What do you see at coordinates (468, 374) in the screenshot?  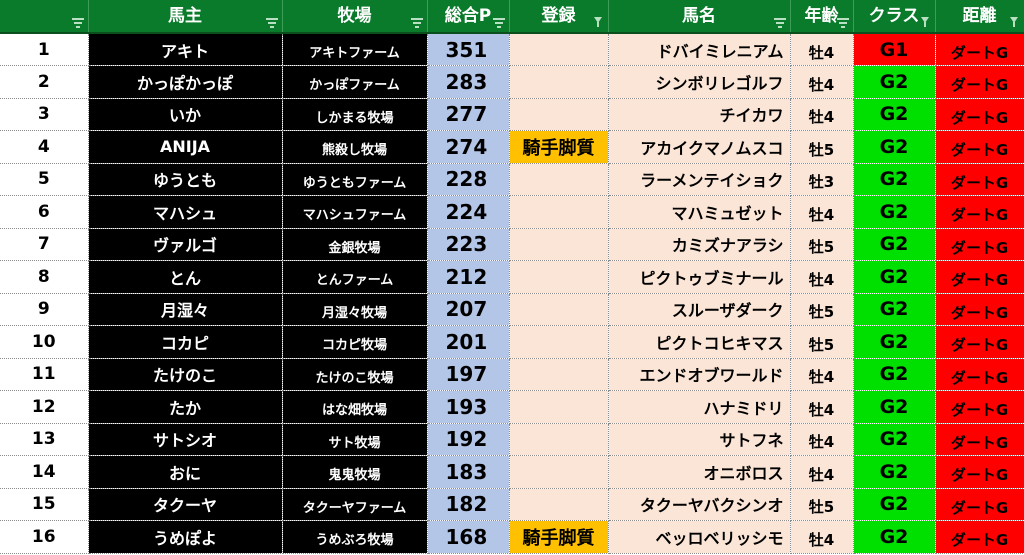 I see `cell-points: 197` at bounding box center [468, 374].